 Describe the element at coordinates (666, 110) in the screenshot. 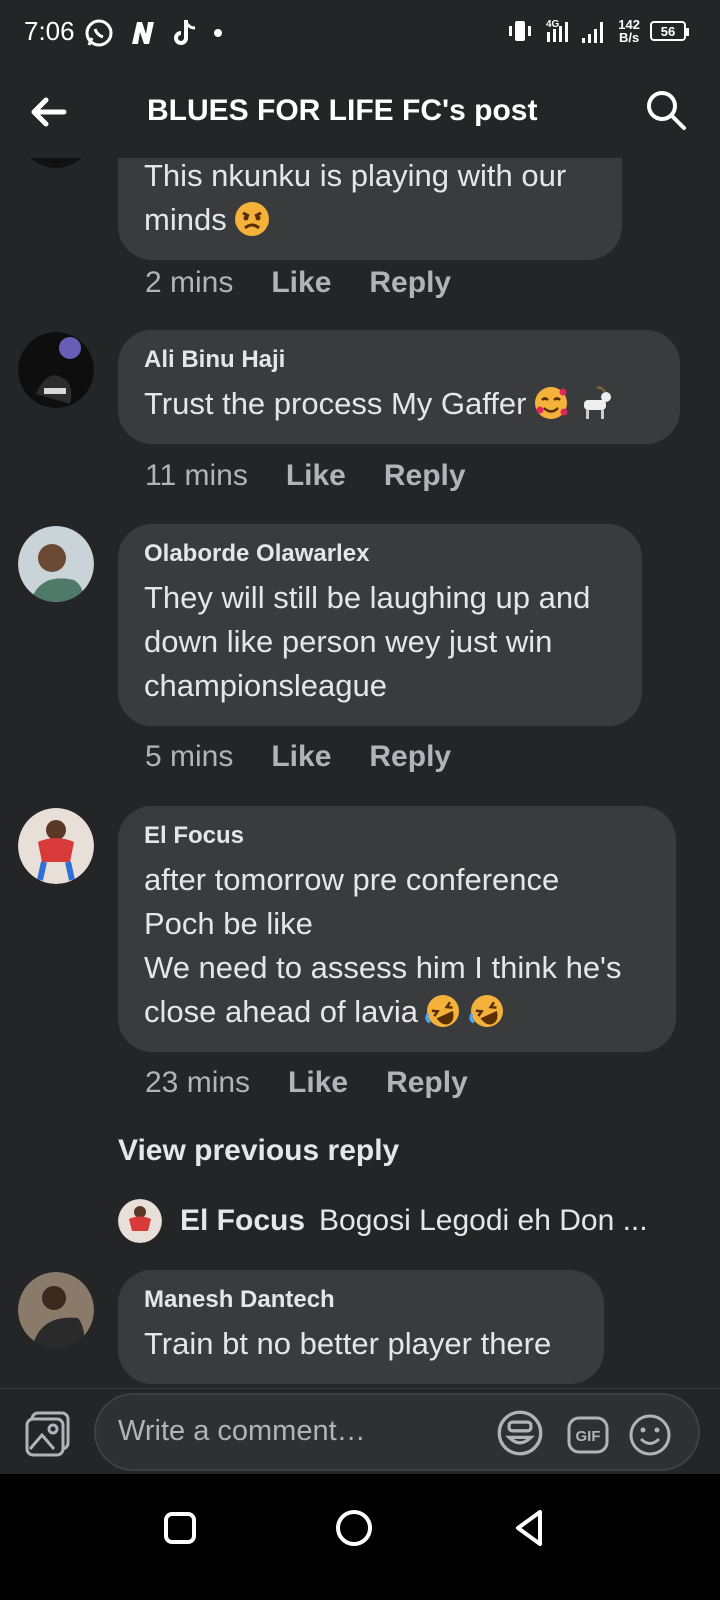

I see `search-icon` at that location.